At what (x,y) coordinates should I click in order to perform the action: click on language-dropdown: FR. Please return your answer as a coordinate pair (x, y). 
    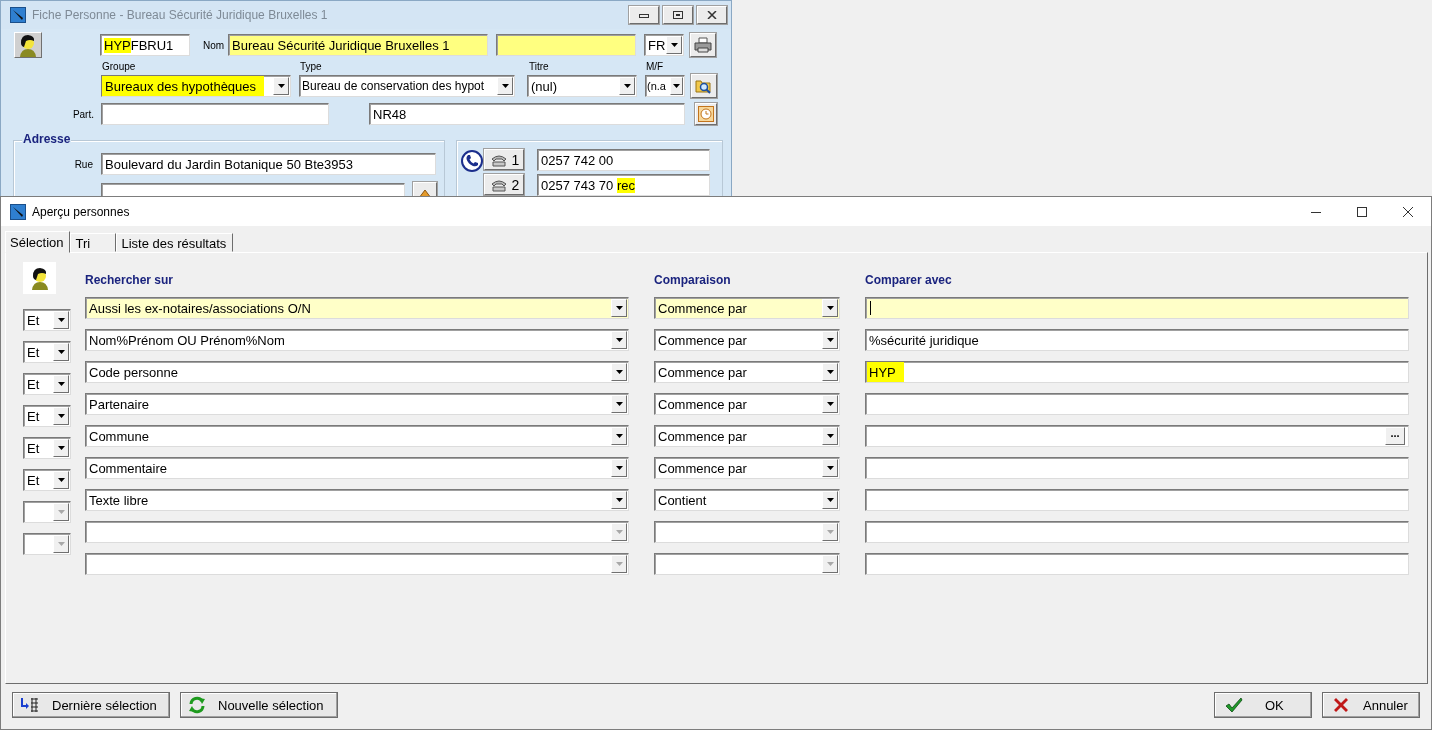
    Looking at the image, I should click on (664, 45).